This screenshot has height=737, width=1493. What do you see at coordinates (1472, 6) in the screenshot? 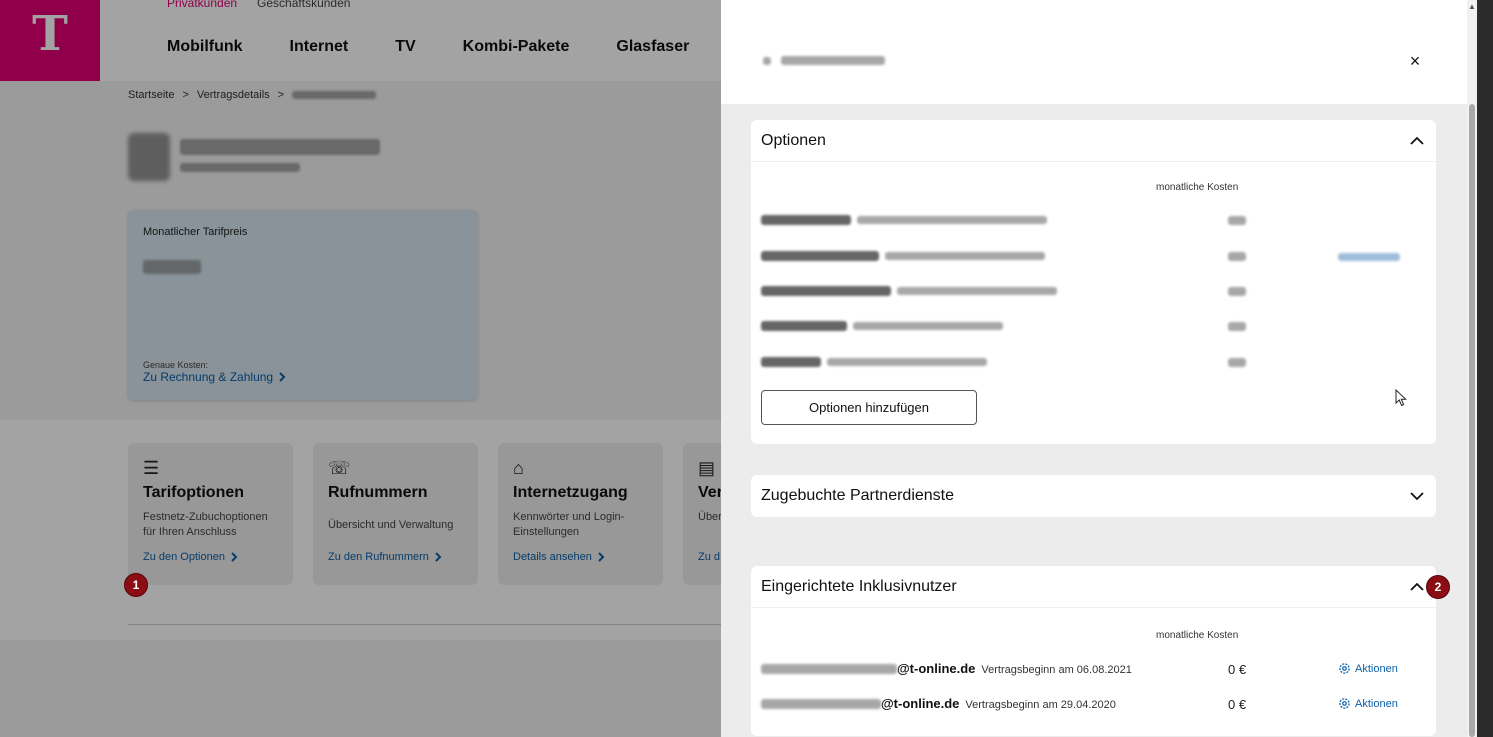
I see `scroll-up-arrow-icon: ▲` at bounding box center [1472, 6].